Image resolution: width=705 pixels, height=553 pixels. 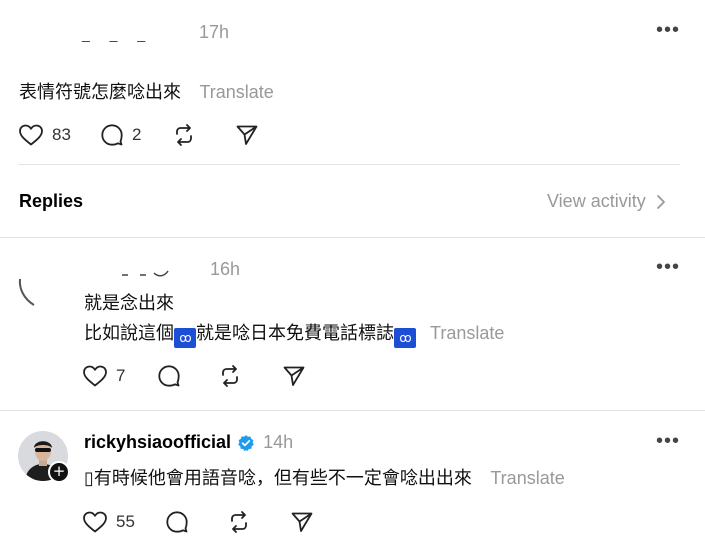 I want to click on reply1-comment-button, so click(x=169, y=376).